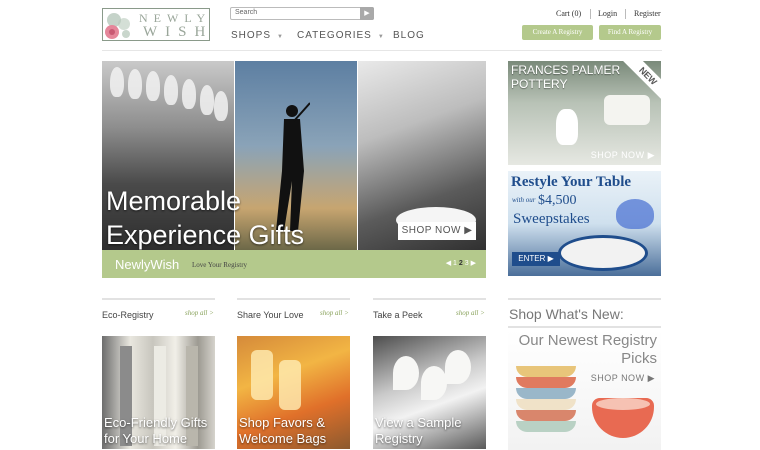 The width and height of the screenshot is (760, 450). Describe the element at coordinates (470, 313) in the screenshot. I see `peek-shop-all-link: shop all >` at that location.